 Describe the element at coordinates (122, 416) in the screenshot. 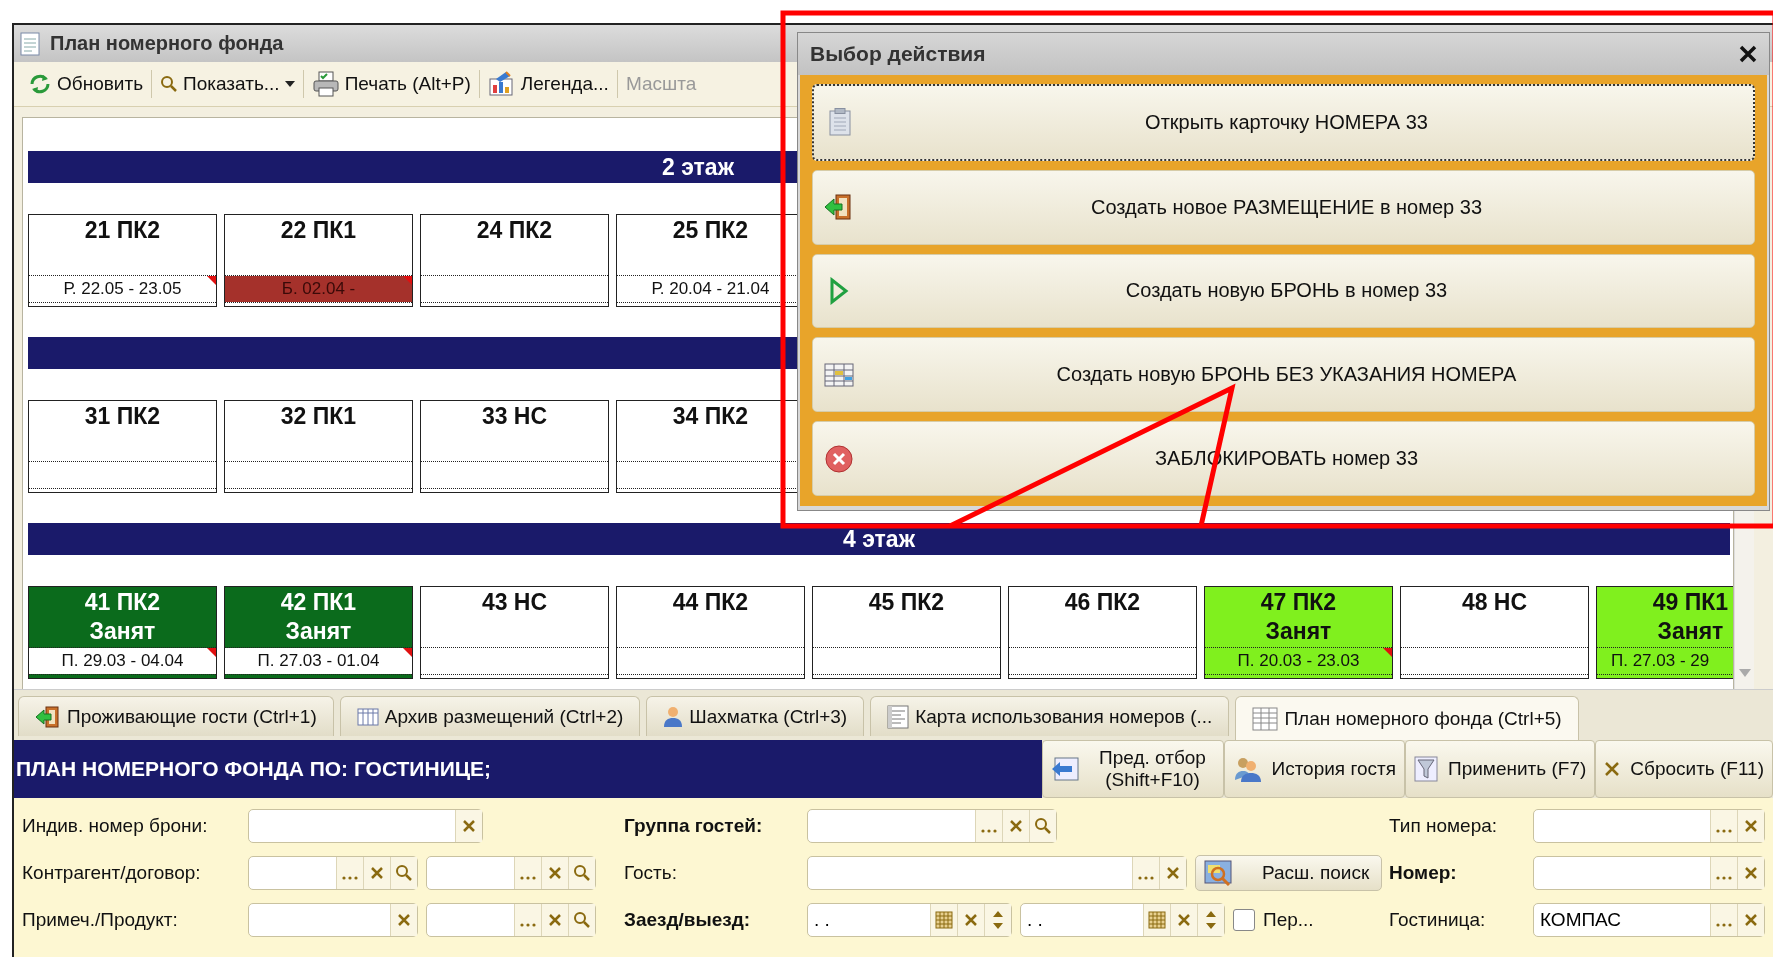

I see `room-number: 31 ПК2` at that location.